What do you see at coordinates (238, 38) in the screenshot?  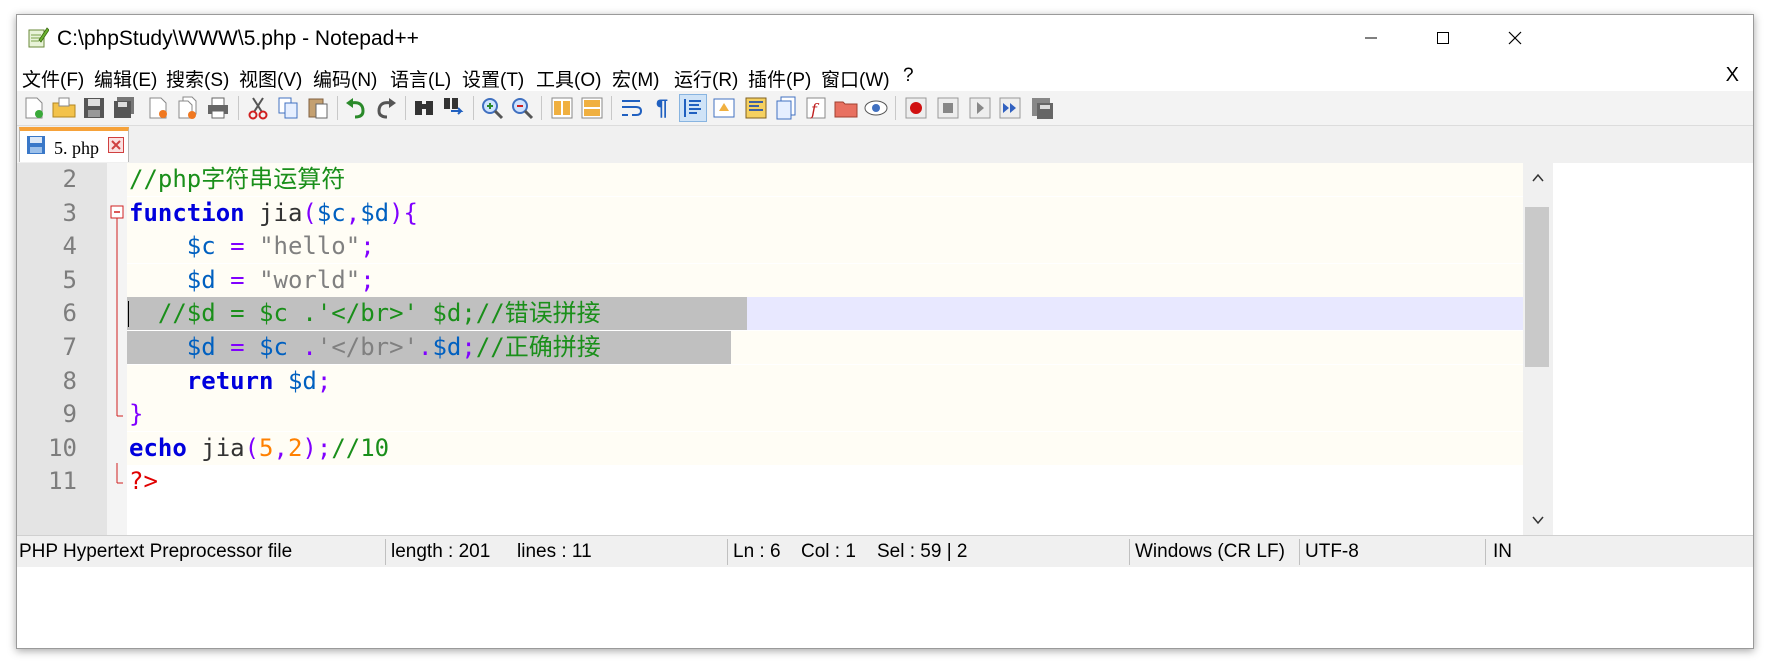 I see `window-title: C:\phpStudy\WWW\5.php - Notepad++` at bounding box center [238, 38].